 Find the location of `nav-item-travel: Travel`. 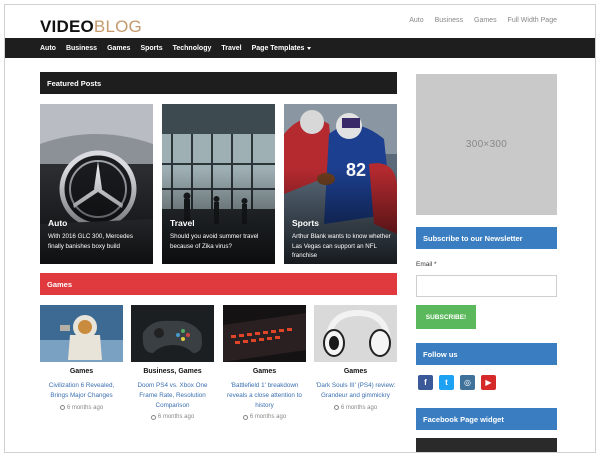

nav-item-travel: Travel is located at coordinates (231, 48).